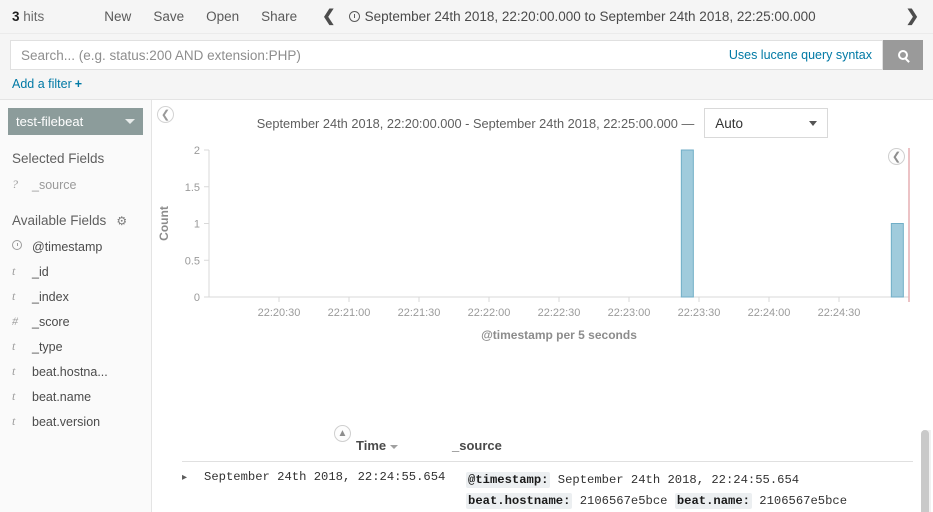  Describe the element at coordinates (325, 477) in the screenshot. I see `cell-time: September 24th 2018, 22:24:55.654` at that location.